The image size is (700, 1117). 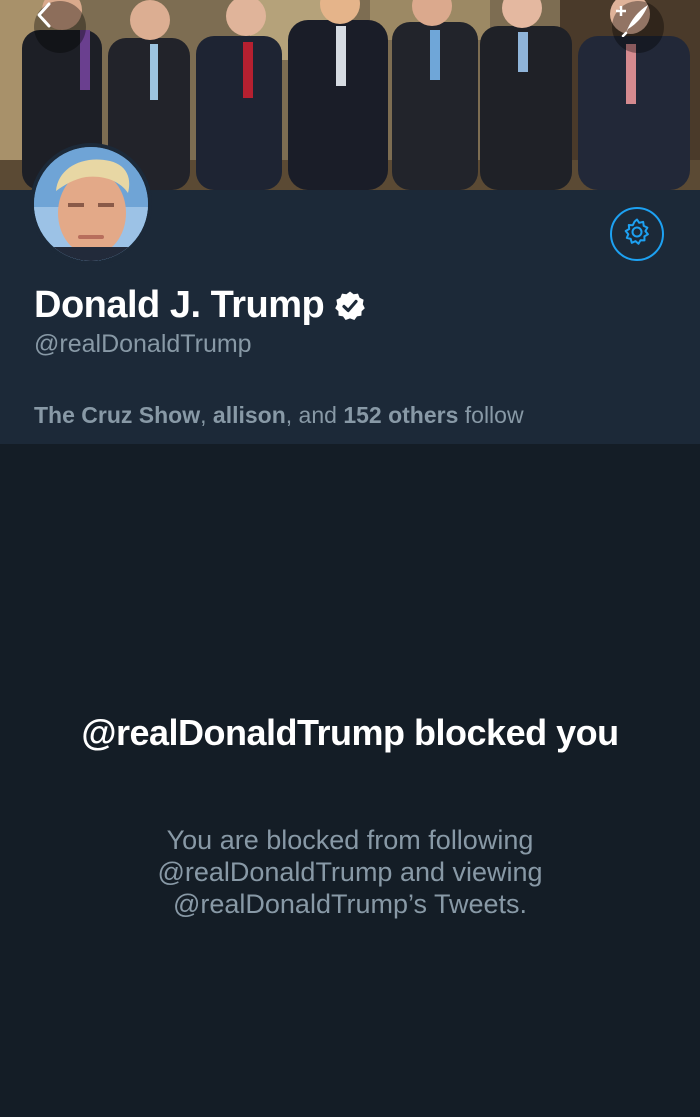 I want to click on profile-name-row: Donald J. Trump, so click(x=200, y=305).